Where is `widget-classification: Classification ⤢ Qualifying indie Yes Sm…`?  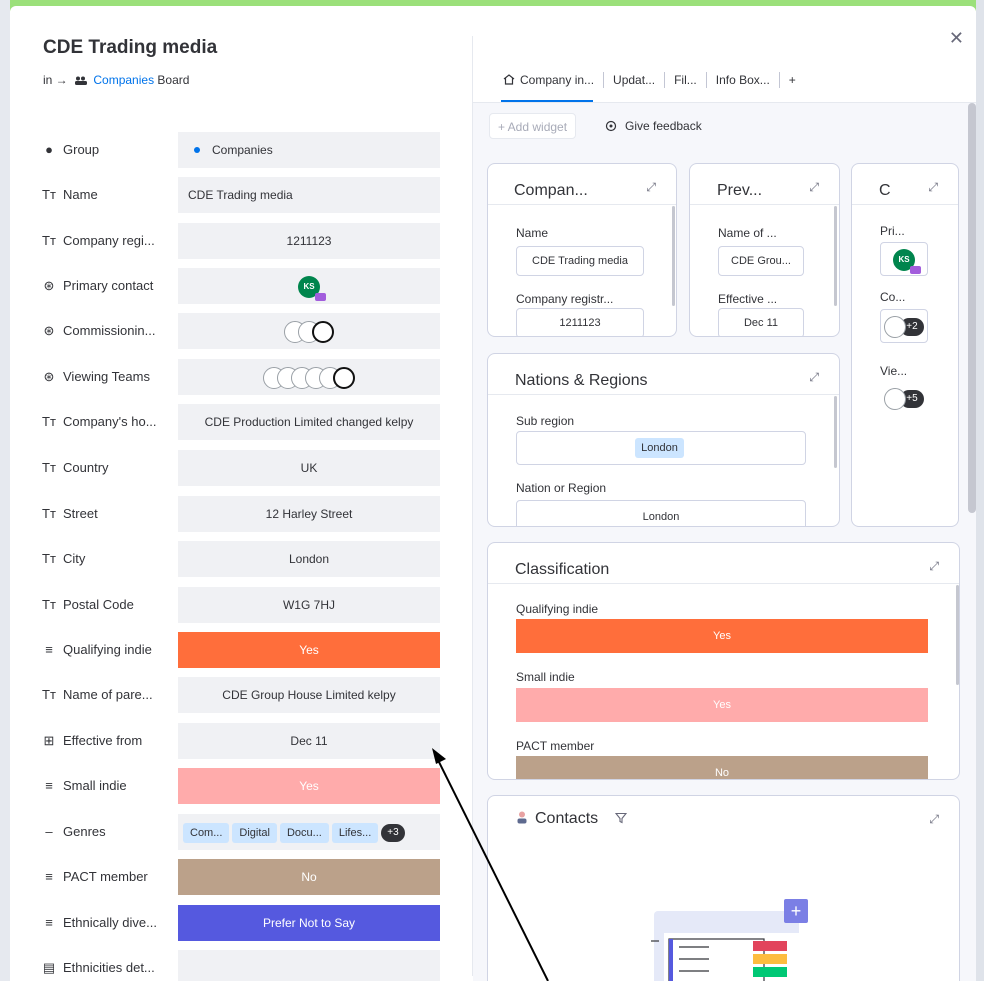 widget-classification: Classification ⤢ Qualifying indie Yes Sm… is located at coordinates (723, 661).